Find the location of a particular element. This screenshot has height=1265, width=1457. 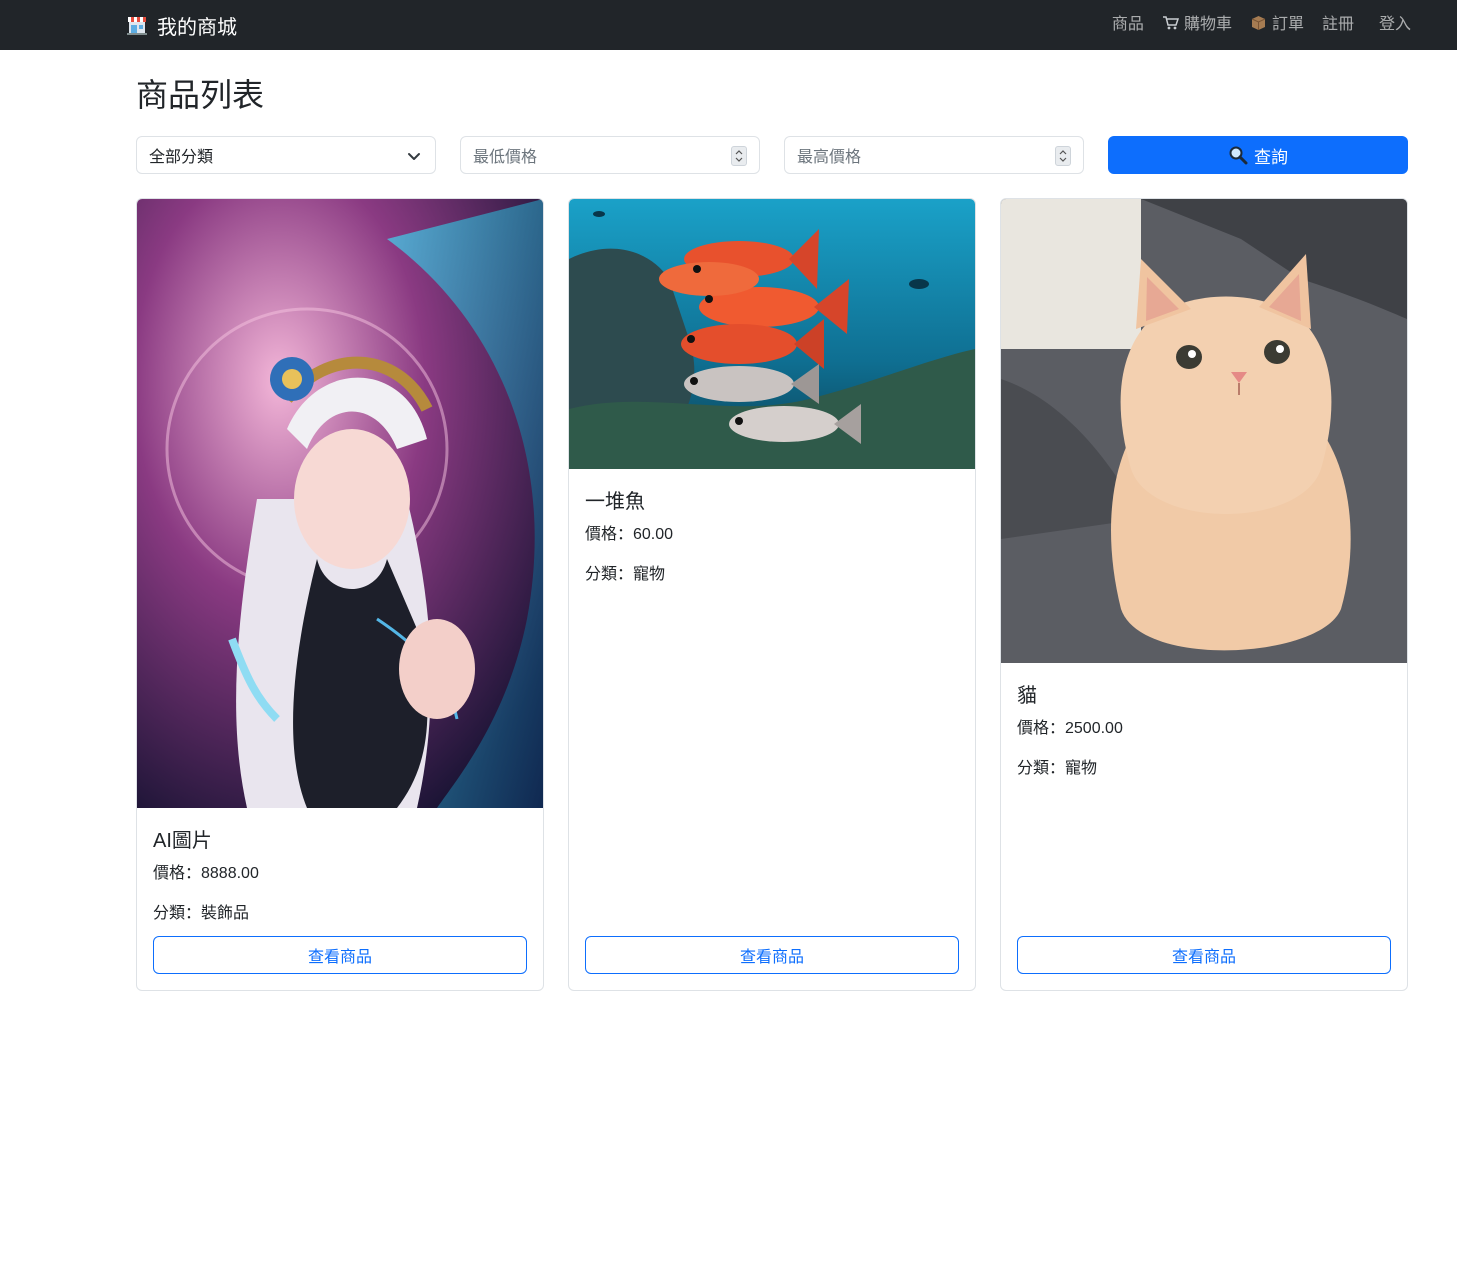

brand-link: 我的商城 is located at coordinates (181, 25).